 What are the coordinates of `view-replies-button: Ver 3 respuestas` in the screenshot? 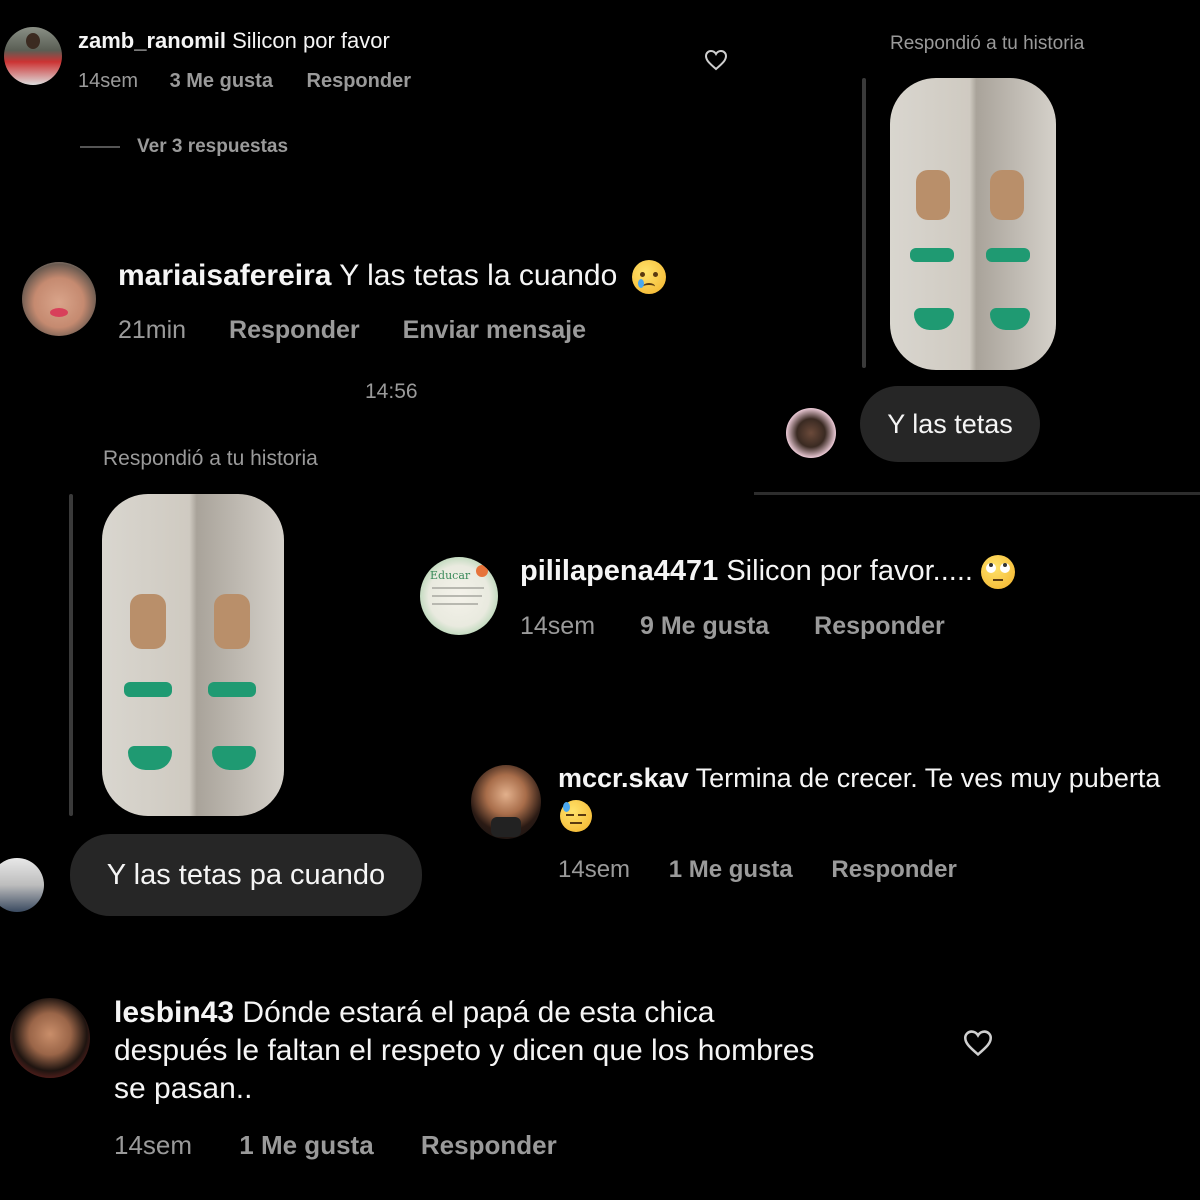 It's located at (212, 147).